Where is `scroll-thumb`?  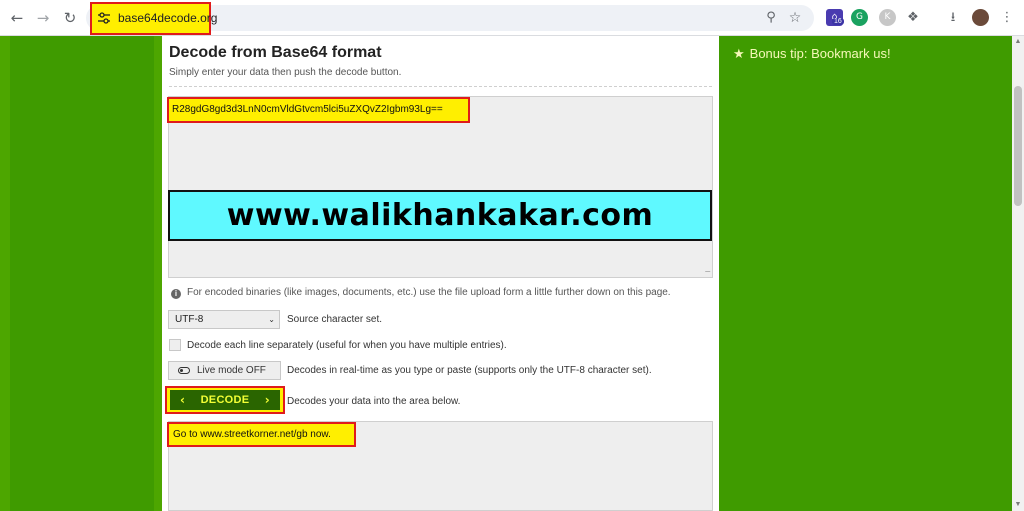 scroll-thumb is located at coordinates (1018, 146).